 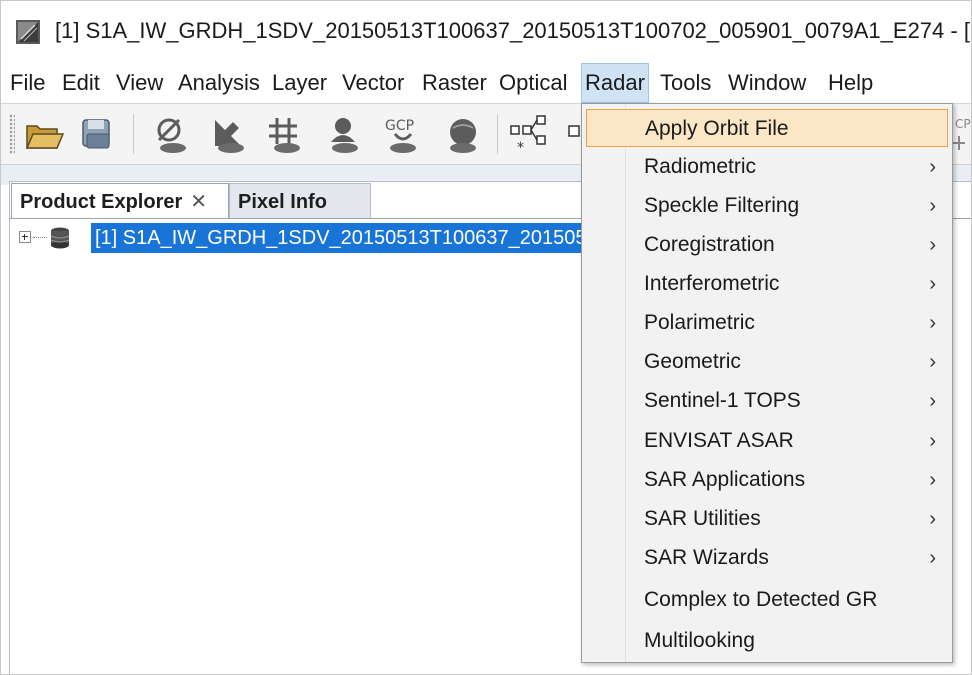 I want to click on menu-item-label: Interferometric, so click(x=712, y=283).